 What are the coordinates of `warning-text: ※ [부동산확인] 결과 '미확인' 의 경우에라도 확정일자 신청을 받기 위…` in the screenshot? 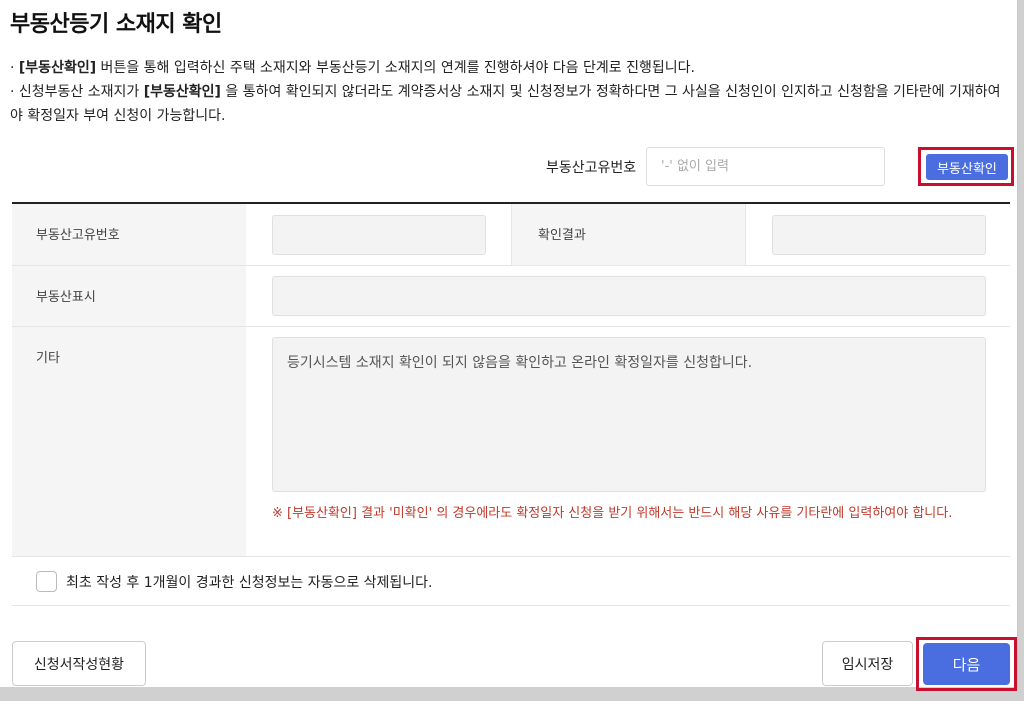 It's located at (612, 513).